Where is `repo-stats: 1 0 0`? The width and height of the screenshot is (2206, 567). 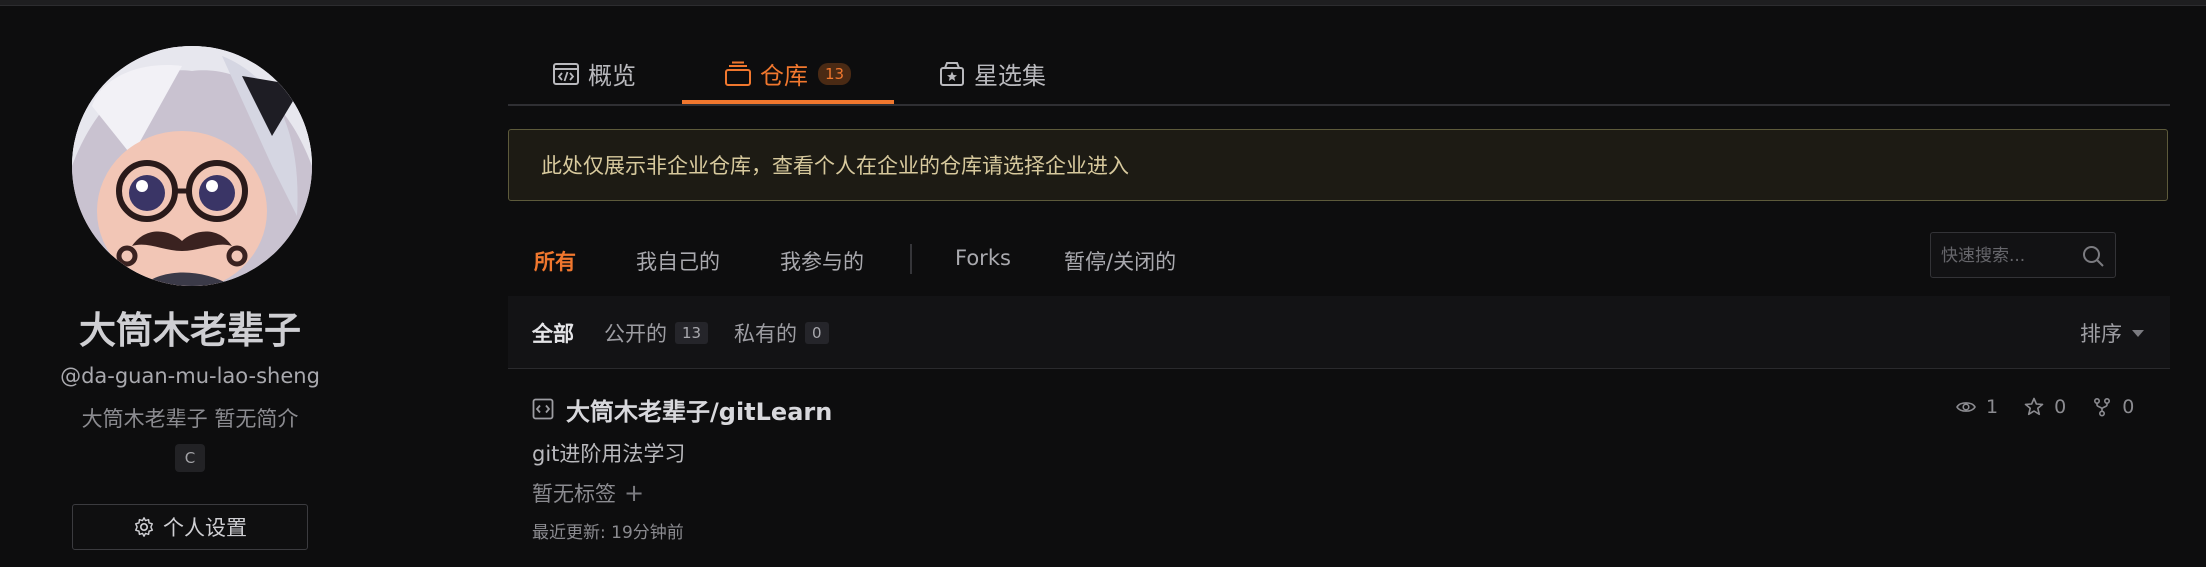 repo-stats: 1 0 0 is located at coordinates (2045, 407).